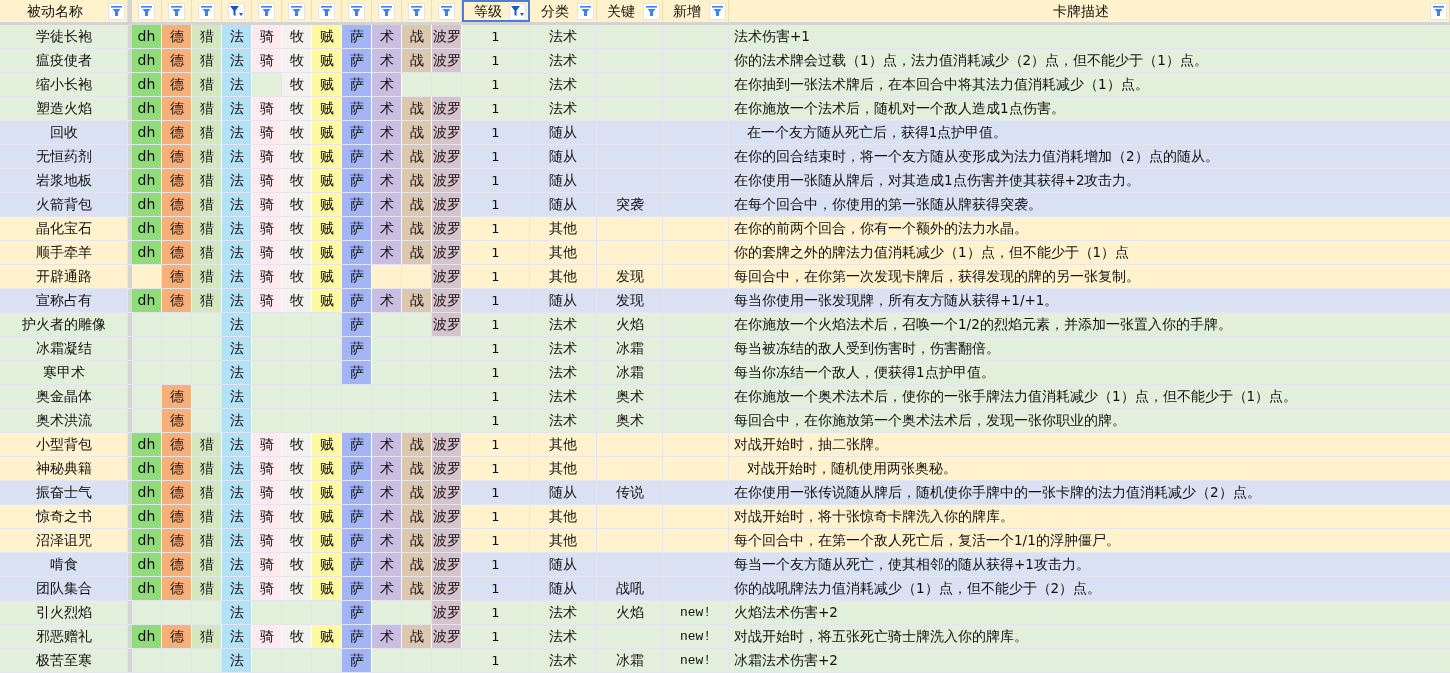  I want to click on table-cell-text: 在一个友方随从死亡后，获得1点护甲值。, so click(876, 133).